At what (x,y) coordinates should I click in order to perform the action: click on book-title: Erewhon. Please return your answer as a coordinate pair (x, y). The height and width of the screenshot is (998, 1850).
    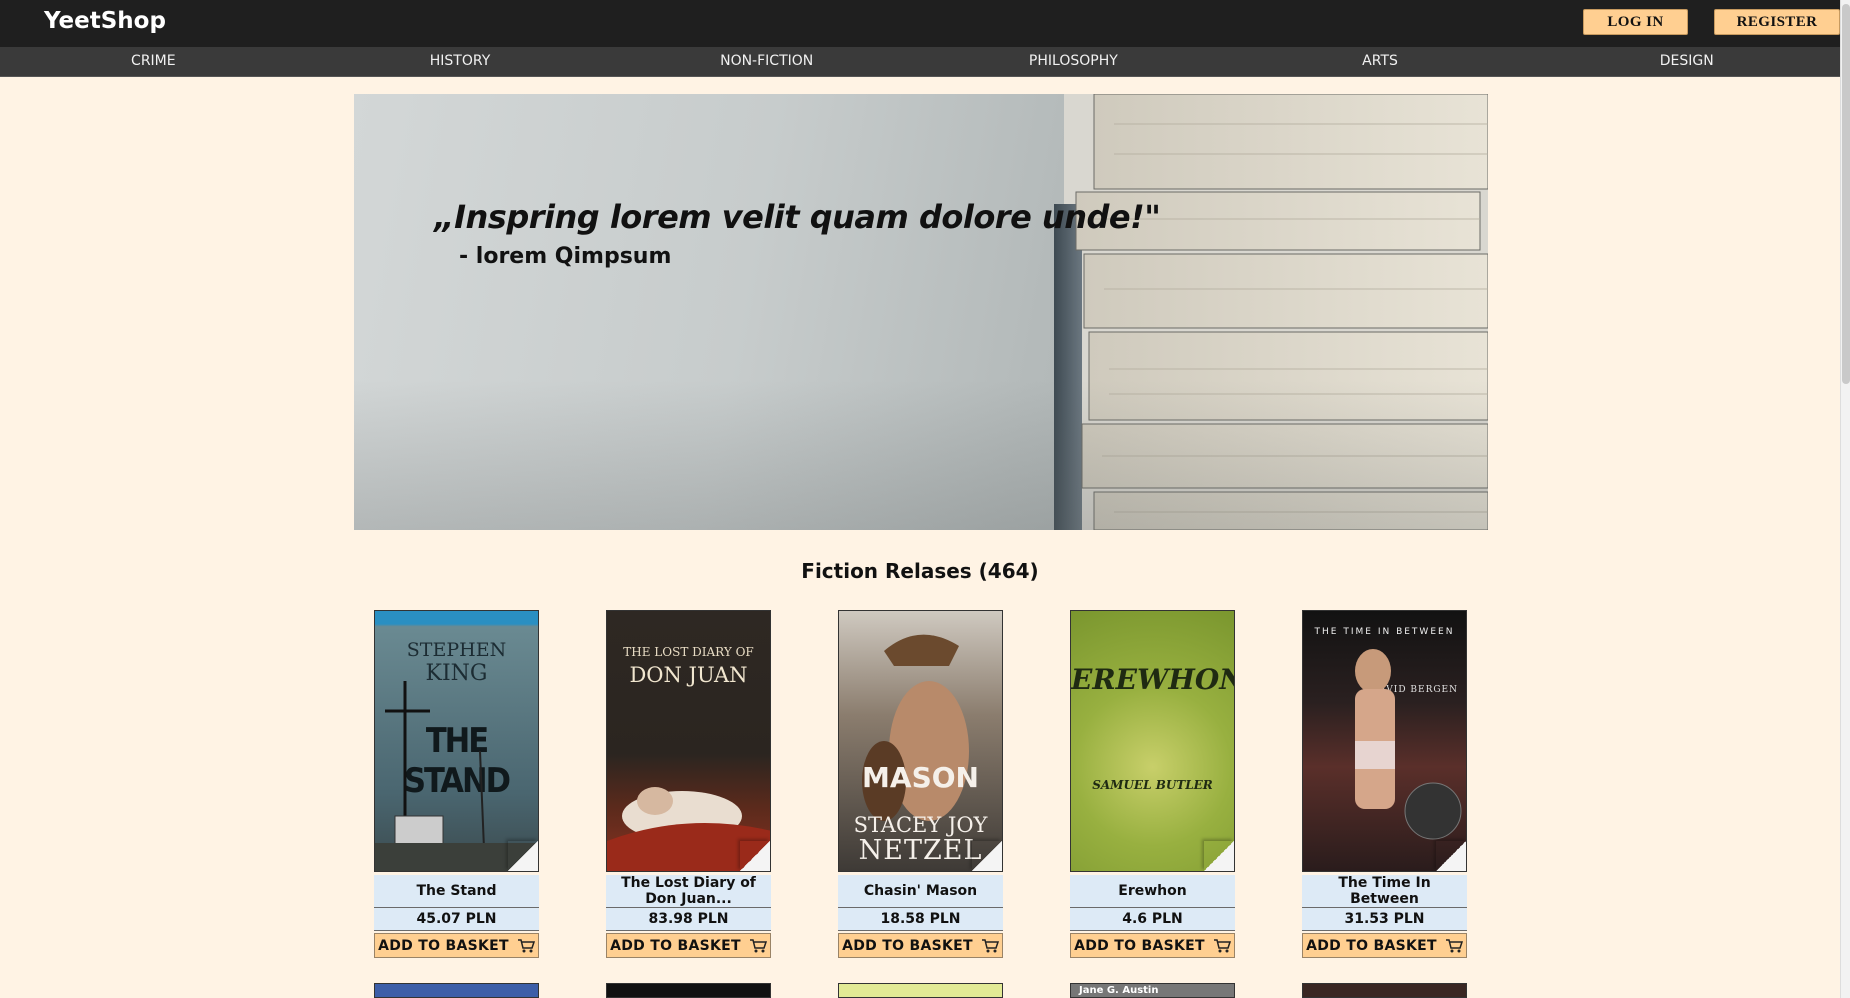
    Looking at the image, I should click on (1152, 891).